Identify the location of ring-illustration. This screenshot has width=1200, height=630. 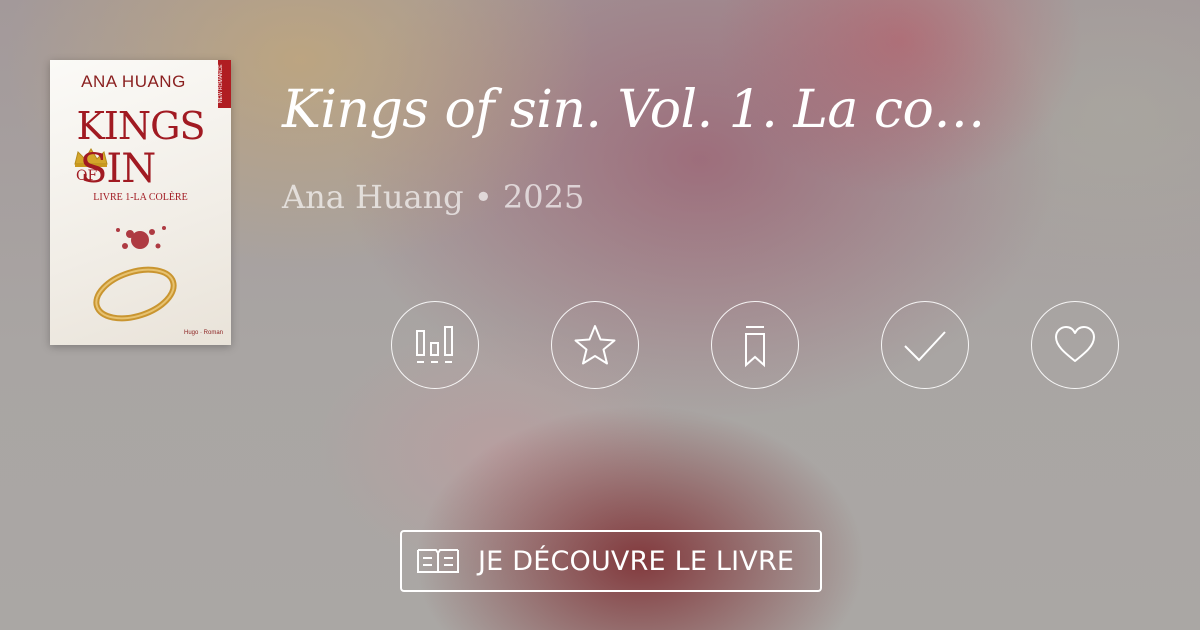
(135, 274).